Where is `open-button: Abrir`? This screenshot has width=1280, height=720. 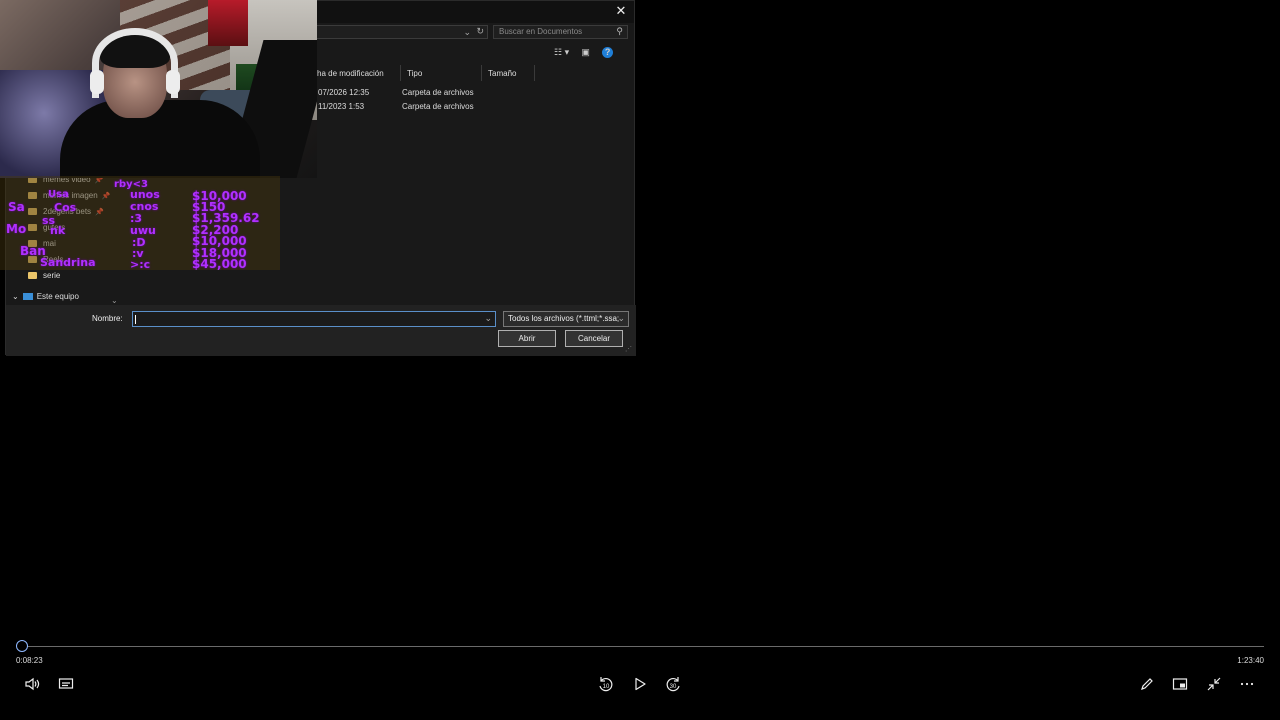 open-button: Abrir is located at coordinates (527, 338).